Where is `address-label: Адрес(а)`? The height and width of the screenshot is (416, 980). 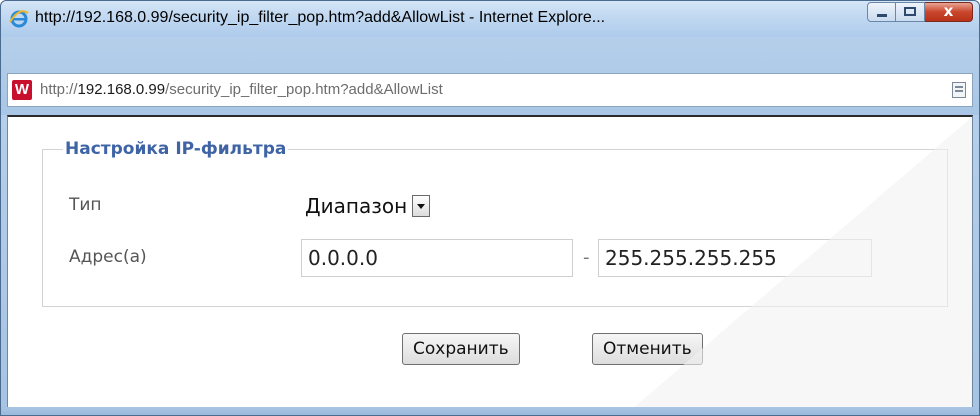
address-label: Адрес(а) is located at coordinates (108, 257).